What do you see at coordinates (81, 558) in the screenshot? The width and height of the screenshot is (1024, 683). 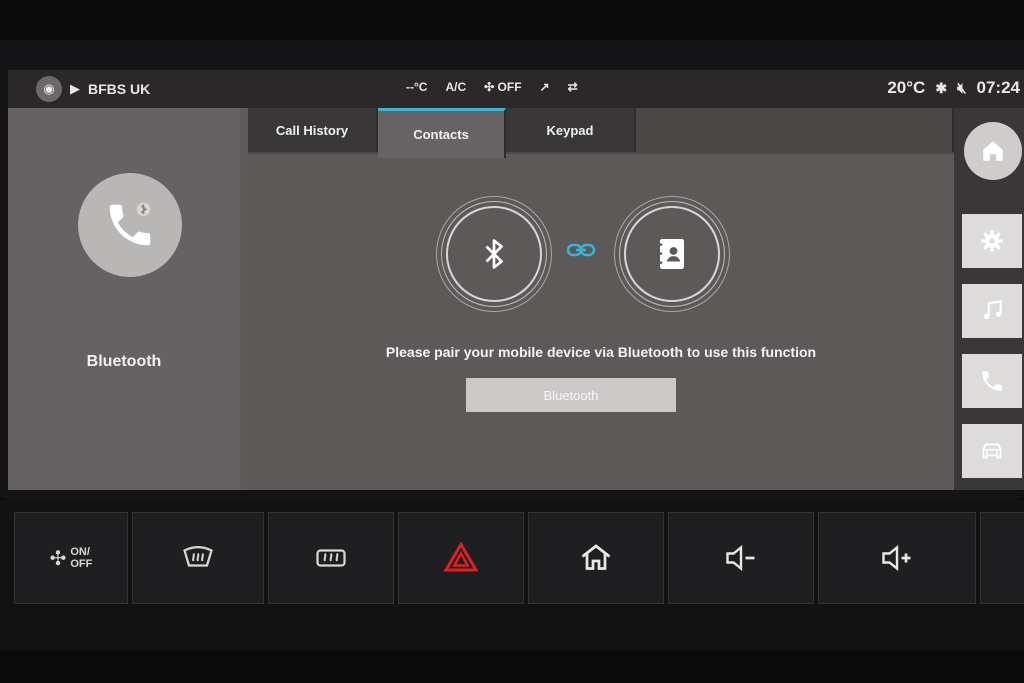 I see `fan-power-label: ON/OFF` at bounding box center [81, 558].